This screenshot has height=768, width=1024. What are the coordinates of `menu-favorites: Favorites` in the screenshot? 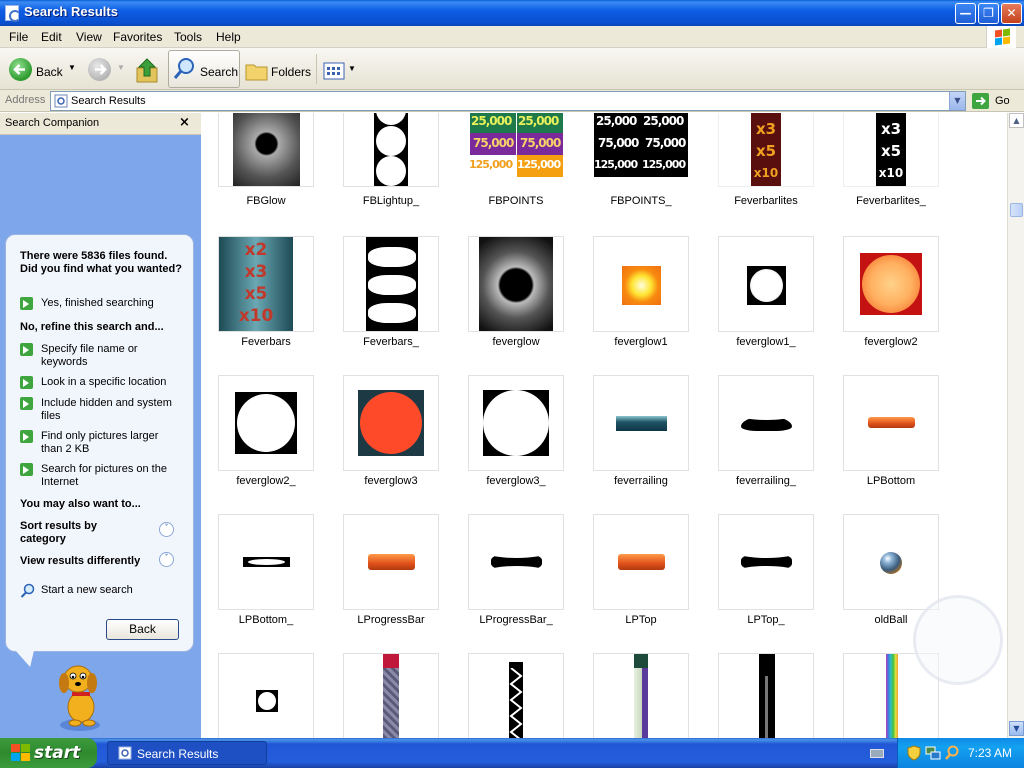 It's located at (137, 37).